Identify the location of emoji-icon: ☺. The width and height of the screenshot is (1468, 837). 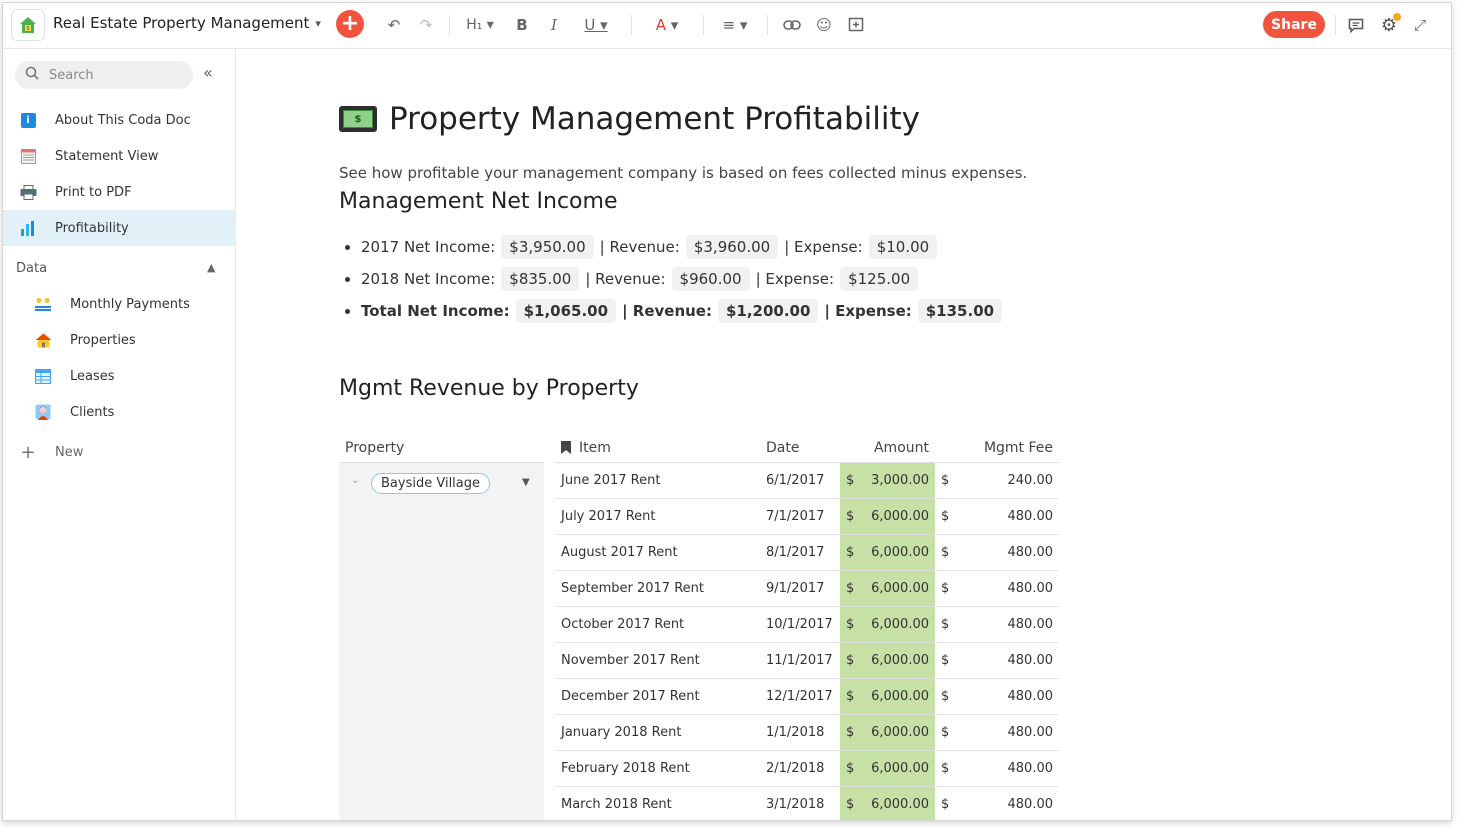
(824, 25).